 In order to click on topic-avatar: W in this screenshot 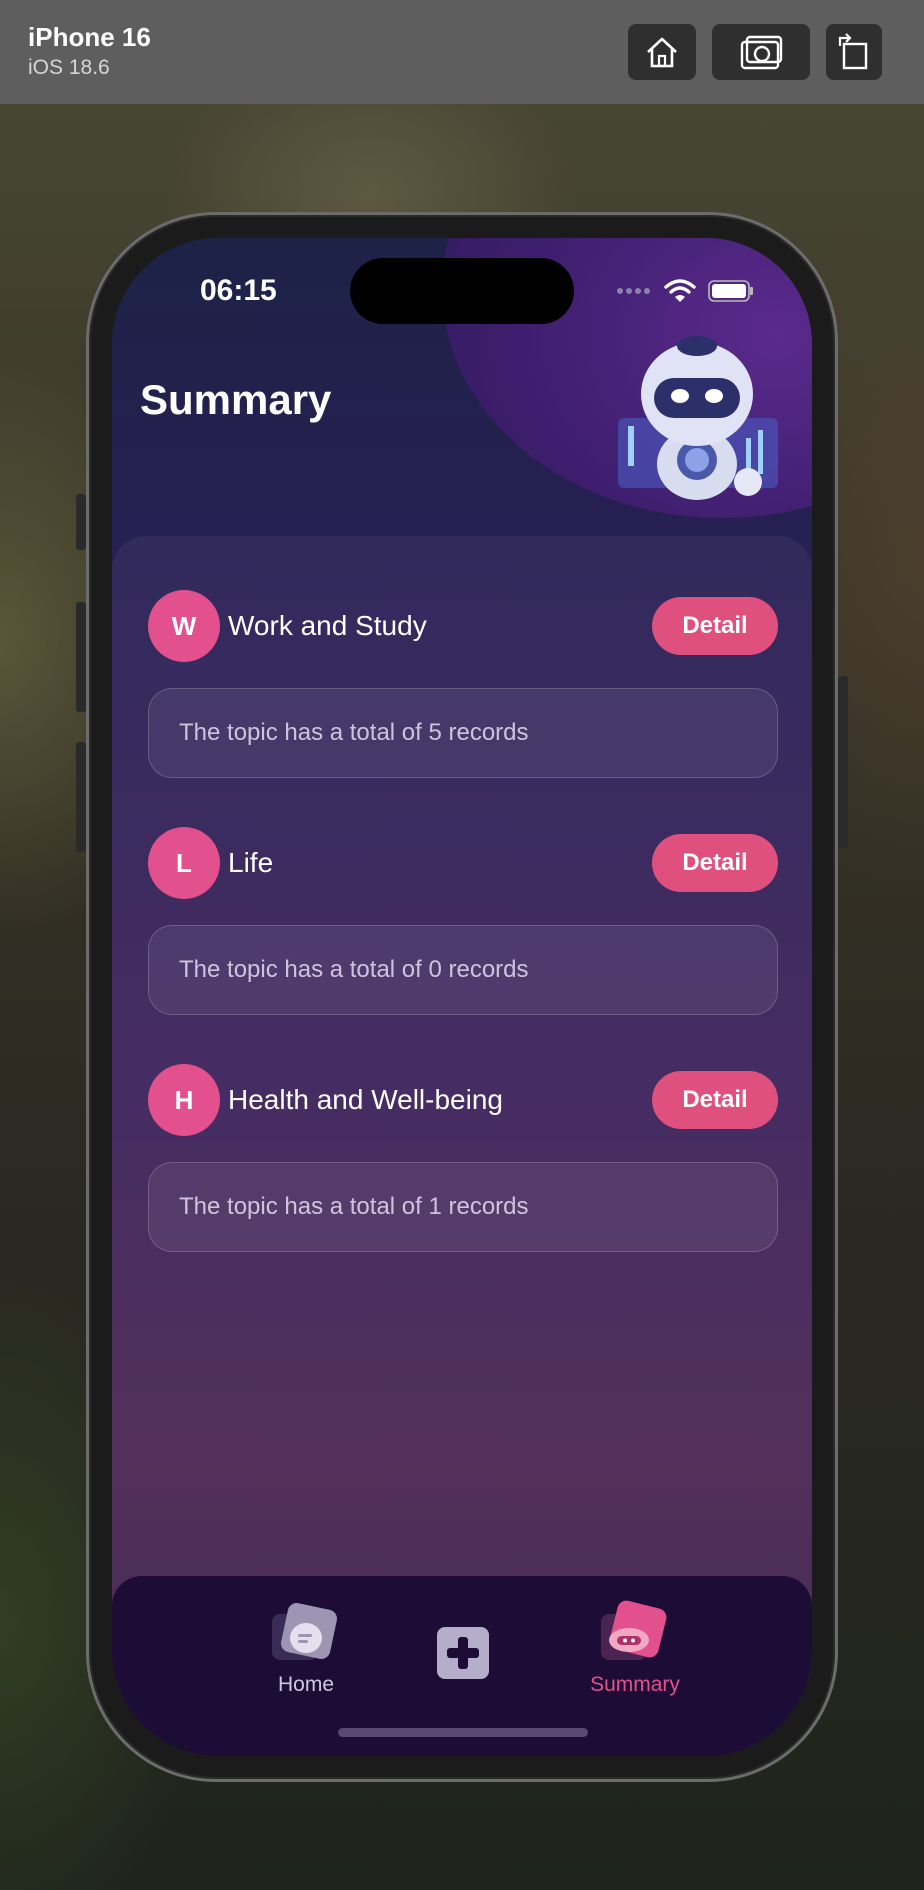, I will do `click(184, 626)`.